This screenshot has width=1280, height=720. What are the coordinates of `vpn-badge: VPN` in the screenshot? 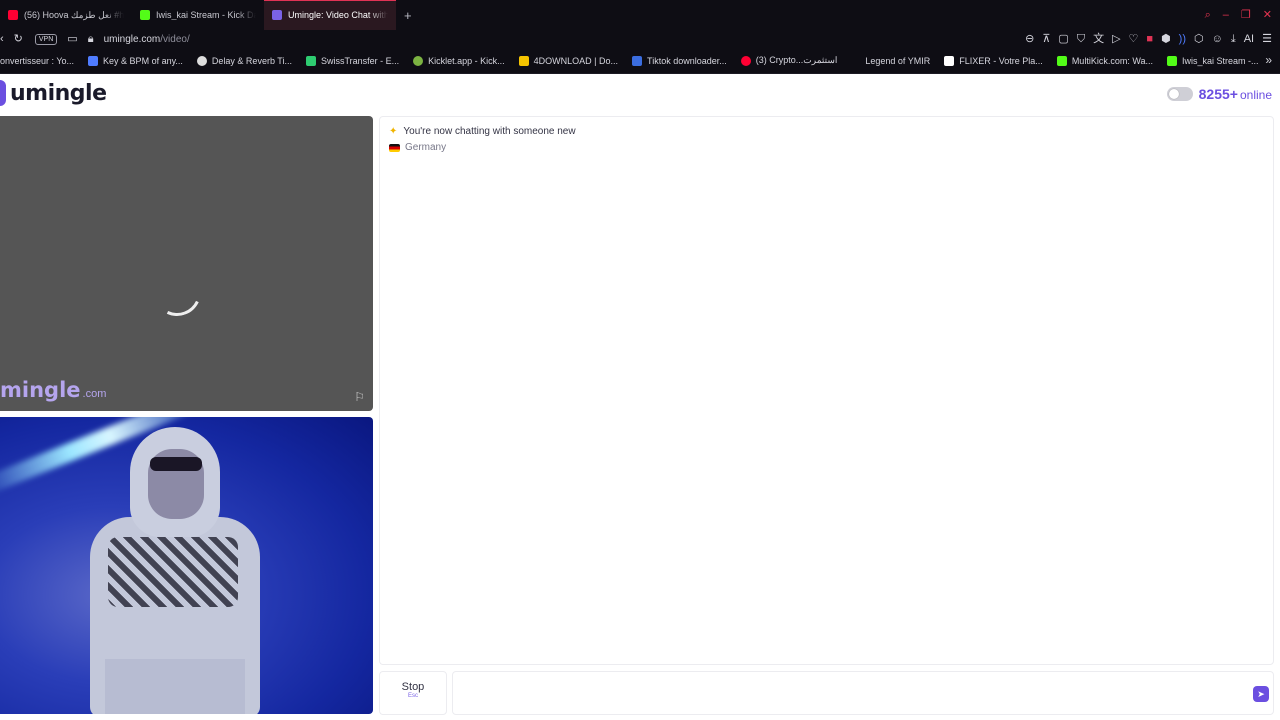 It's located at (46, 39).